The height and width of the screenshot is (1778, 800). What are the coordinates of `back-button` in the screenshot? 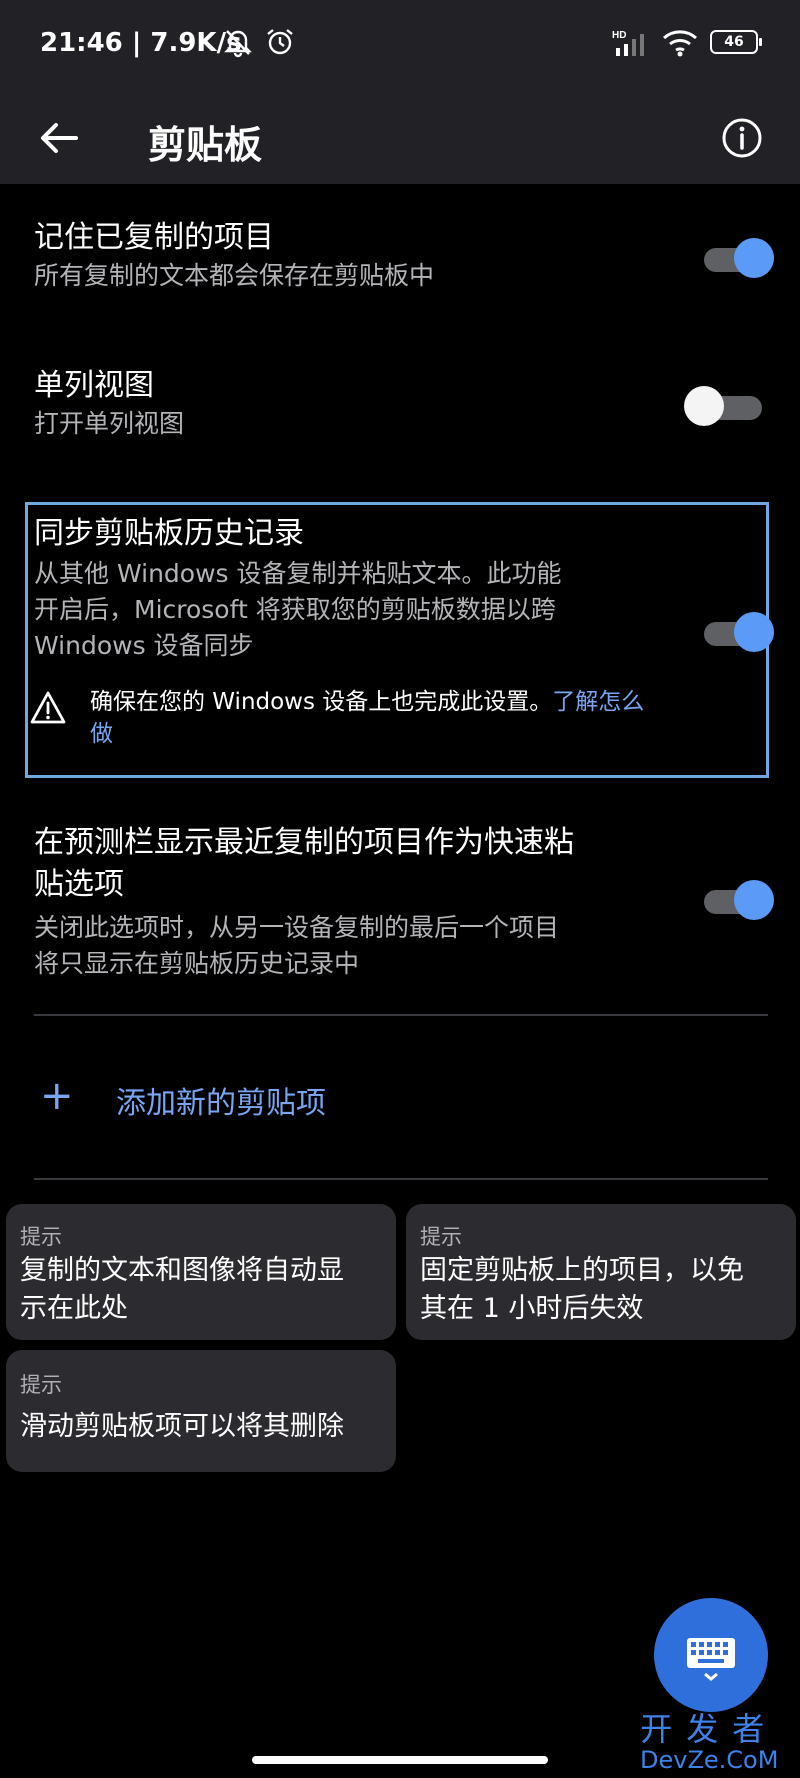 It's located at (60, 138).